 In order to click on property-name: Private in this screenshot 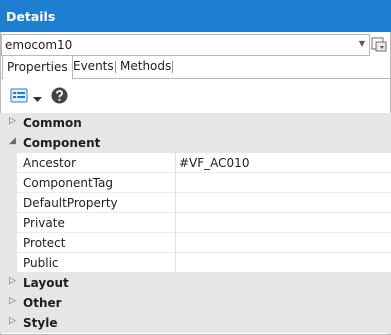, I will do `click(44, 223)`.